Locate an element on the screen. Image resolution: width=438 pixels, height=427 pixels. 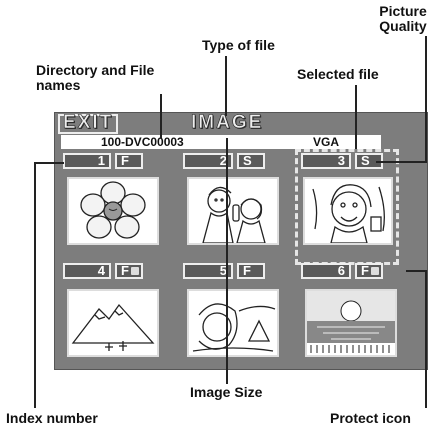
thumbnail-1-flower is located at coordinates (113, 211).